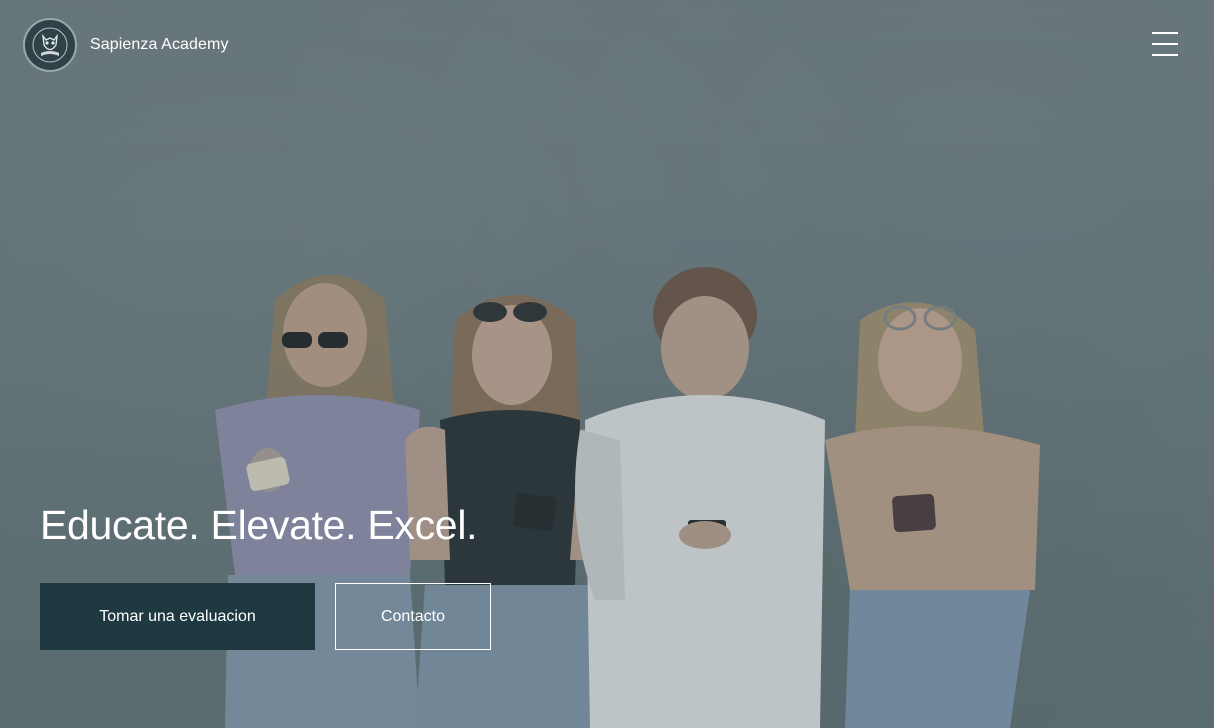  Describe the element at coordinates (177, 616) in the screenshot. I see `take-assessment-button: Tomar una evaluacion` at that location.